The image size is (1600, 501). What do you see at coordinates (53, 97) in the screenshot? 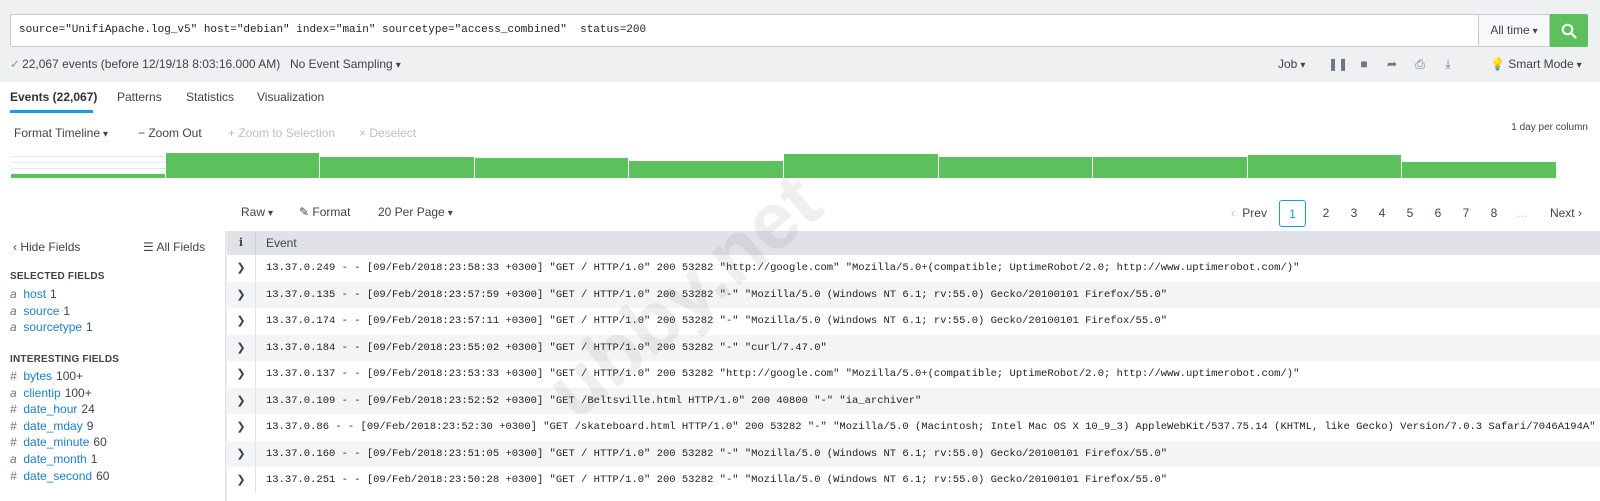
I see `tab-events: Events (22,067)` at bounding box center [53, 97].